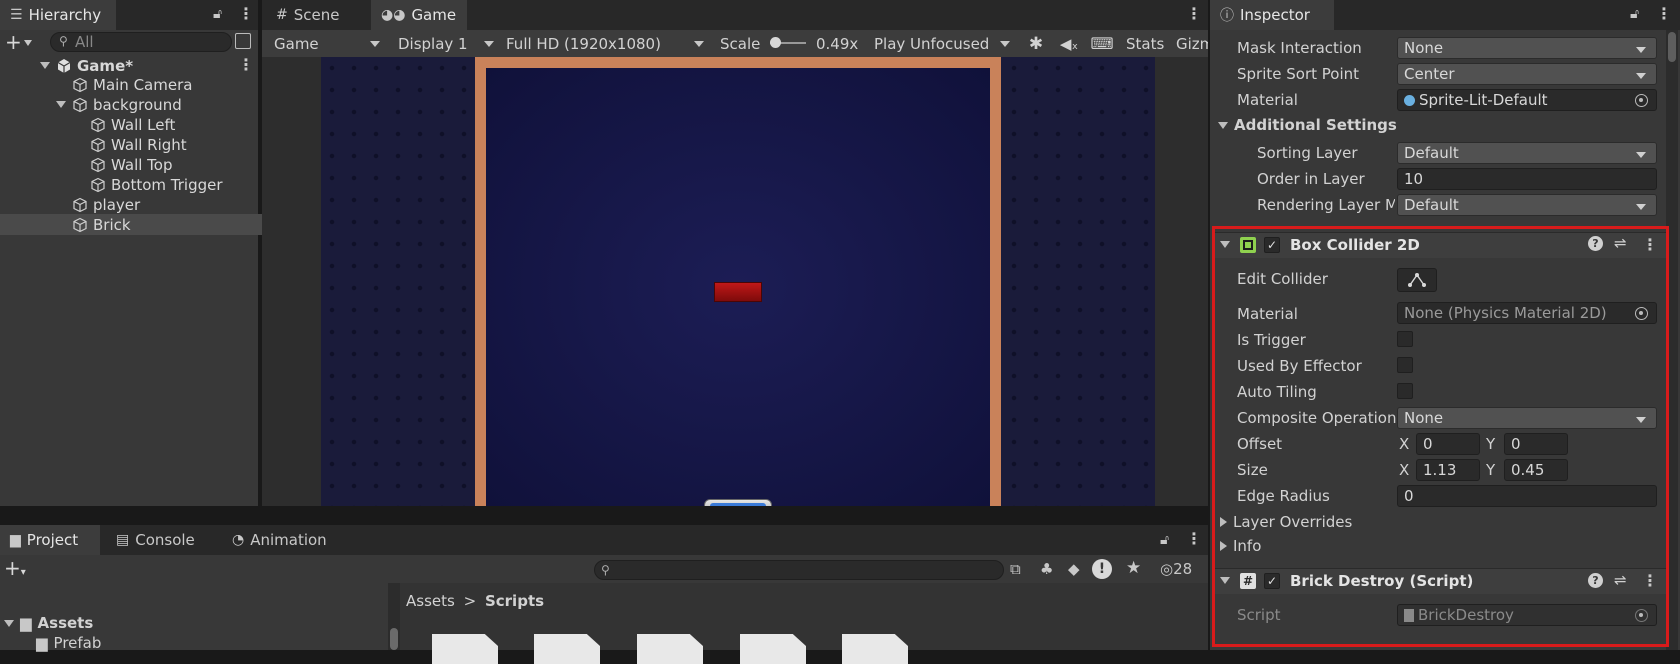 The width and height of the screenshot is (1680, 664). I want to click on console-icon: ▤, so click(123, 540).